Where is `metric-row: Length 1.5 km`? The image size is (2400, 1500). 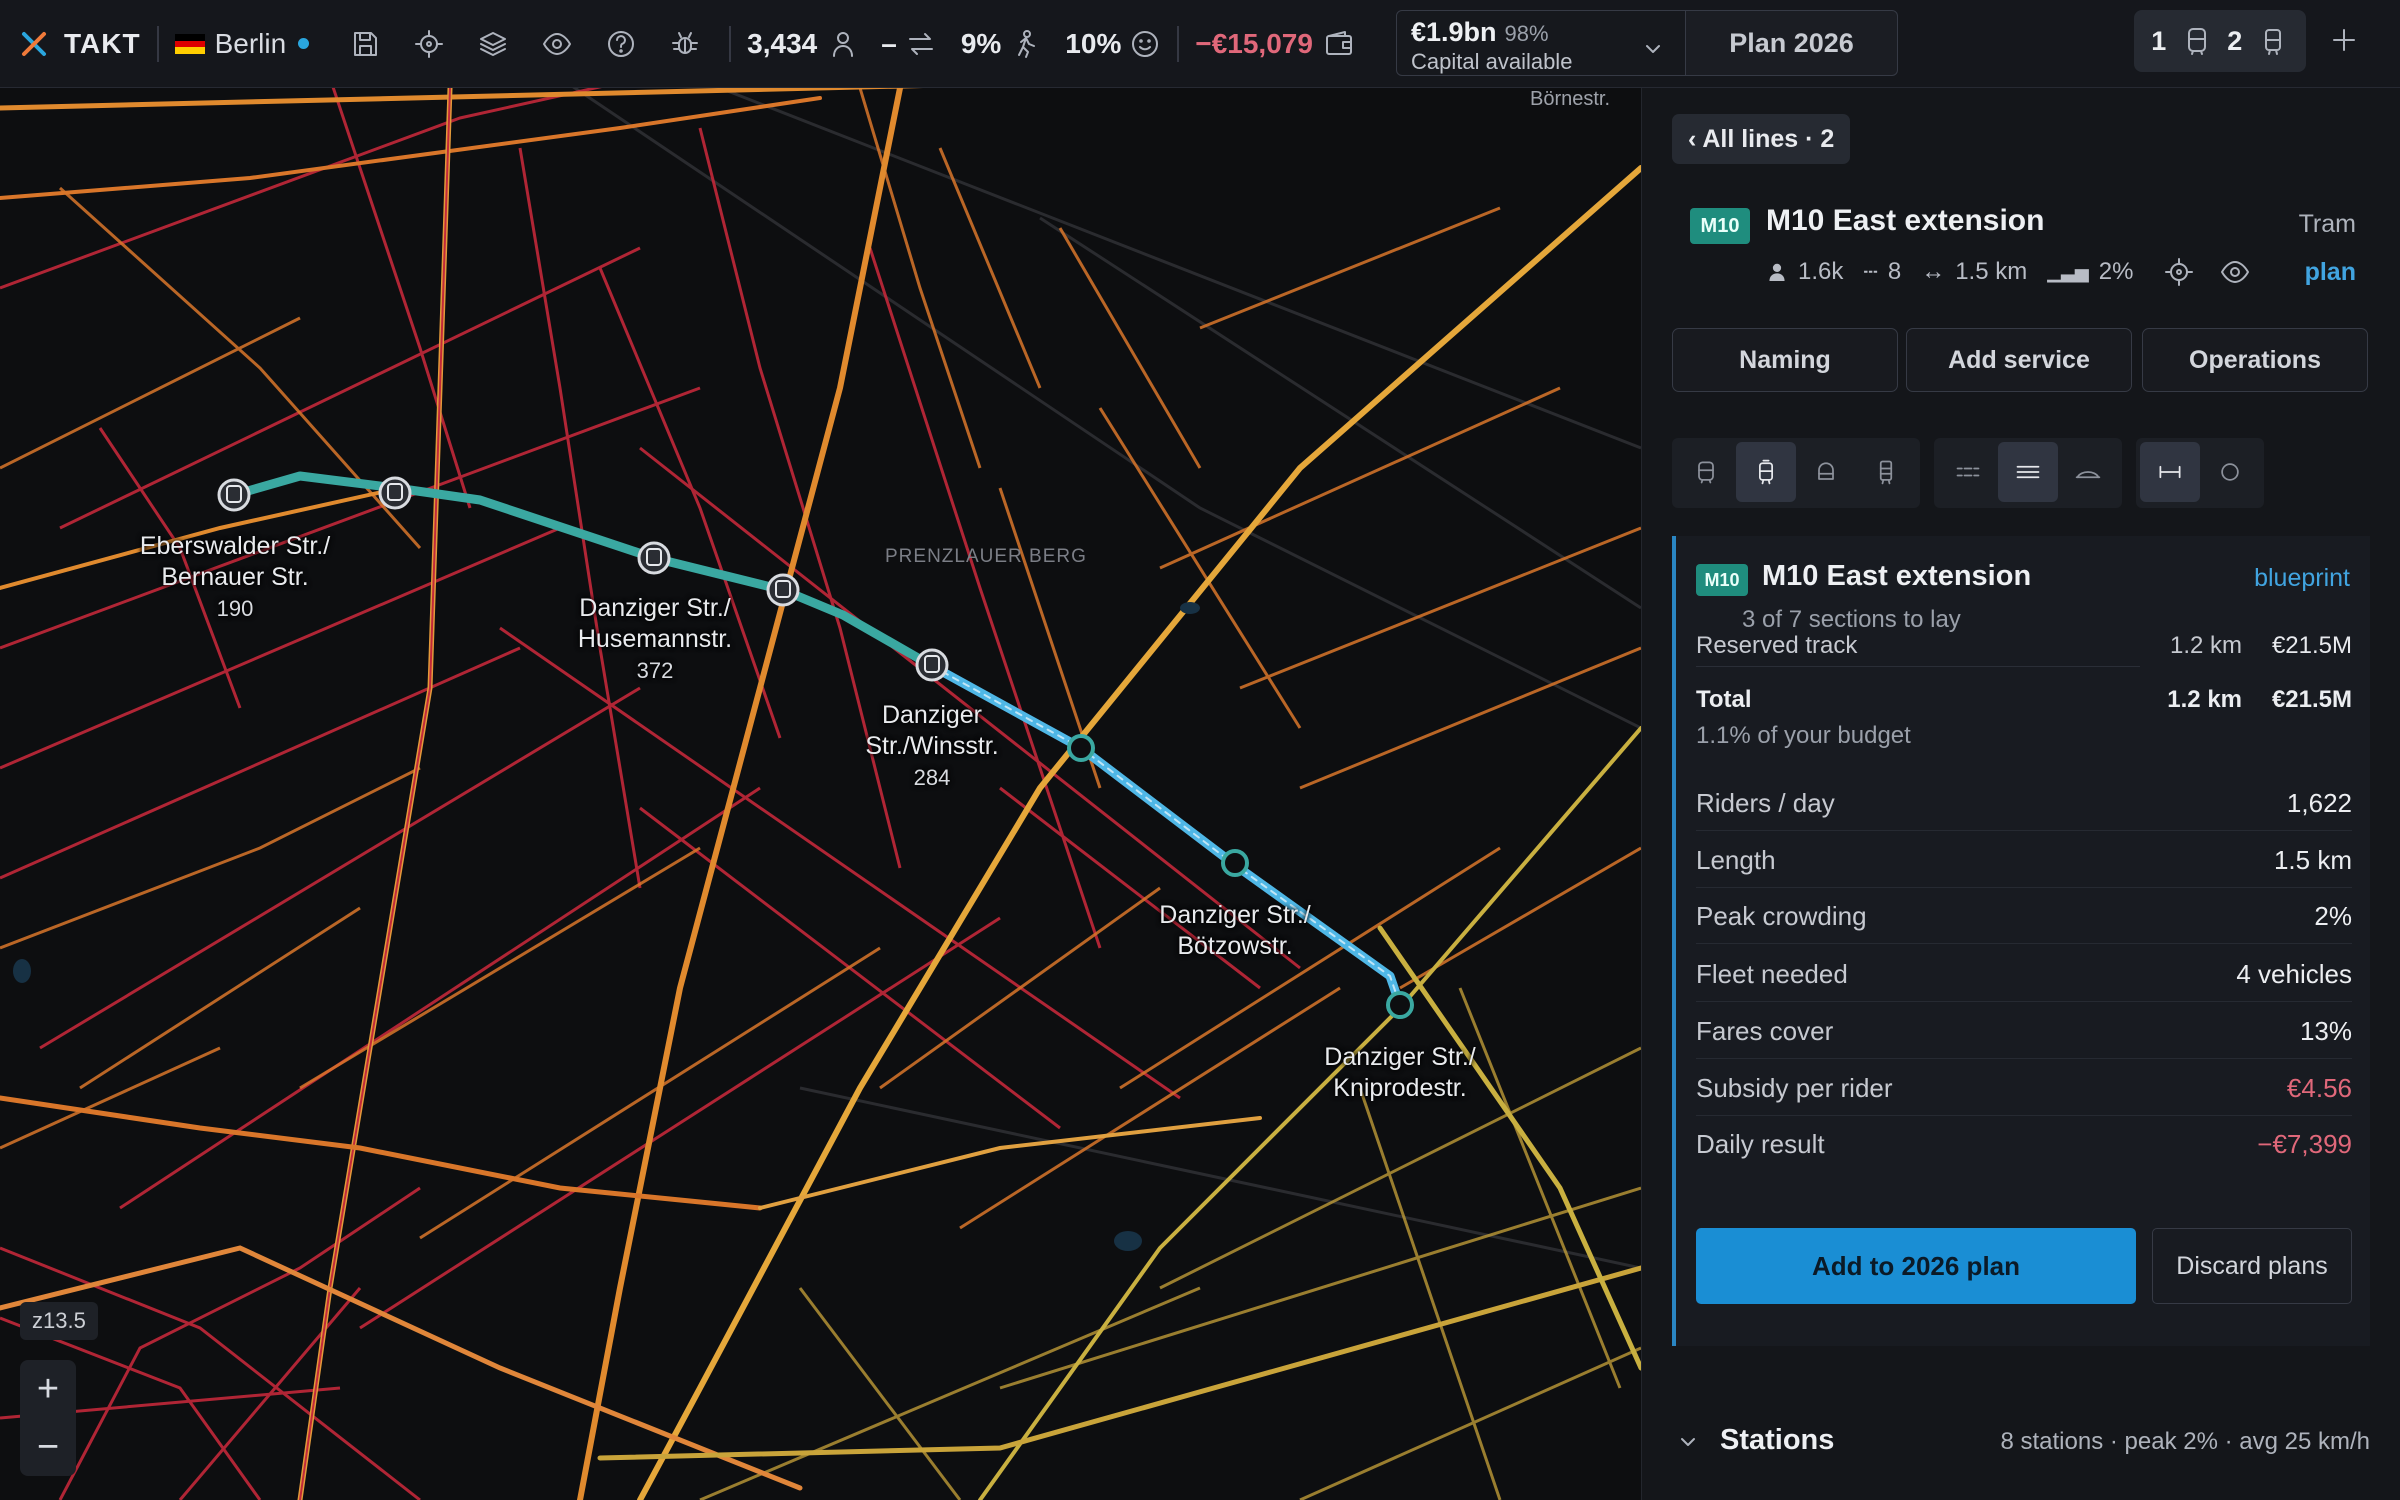
metric-row: Length 1.5 km is located at coordinates (2024, 859).